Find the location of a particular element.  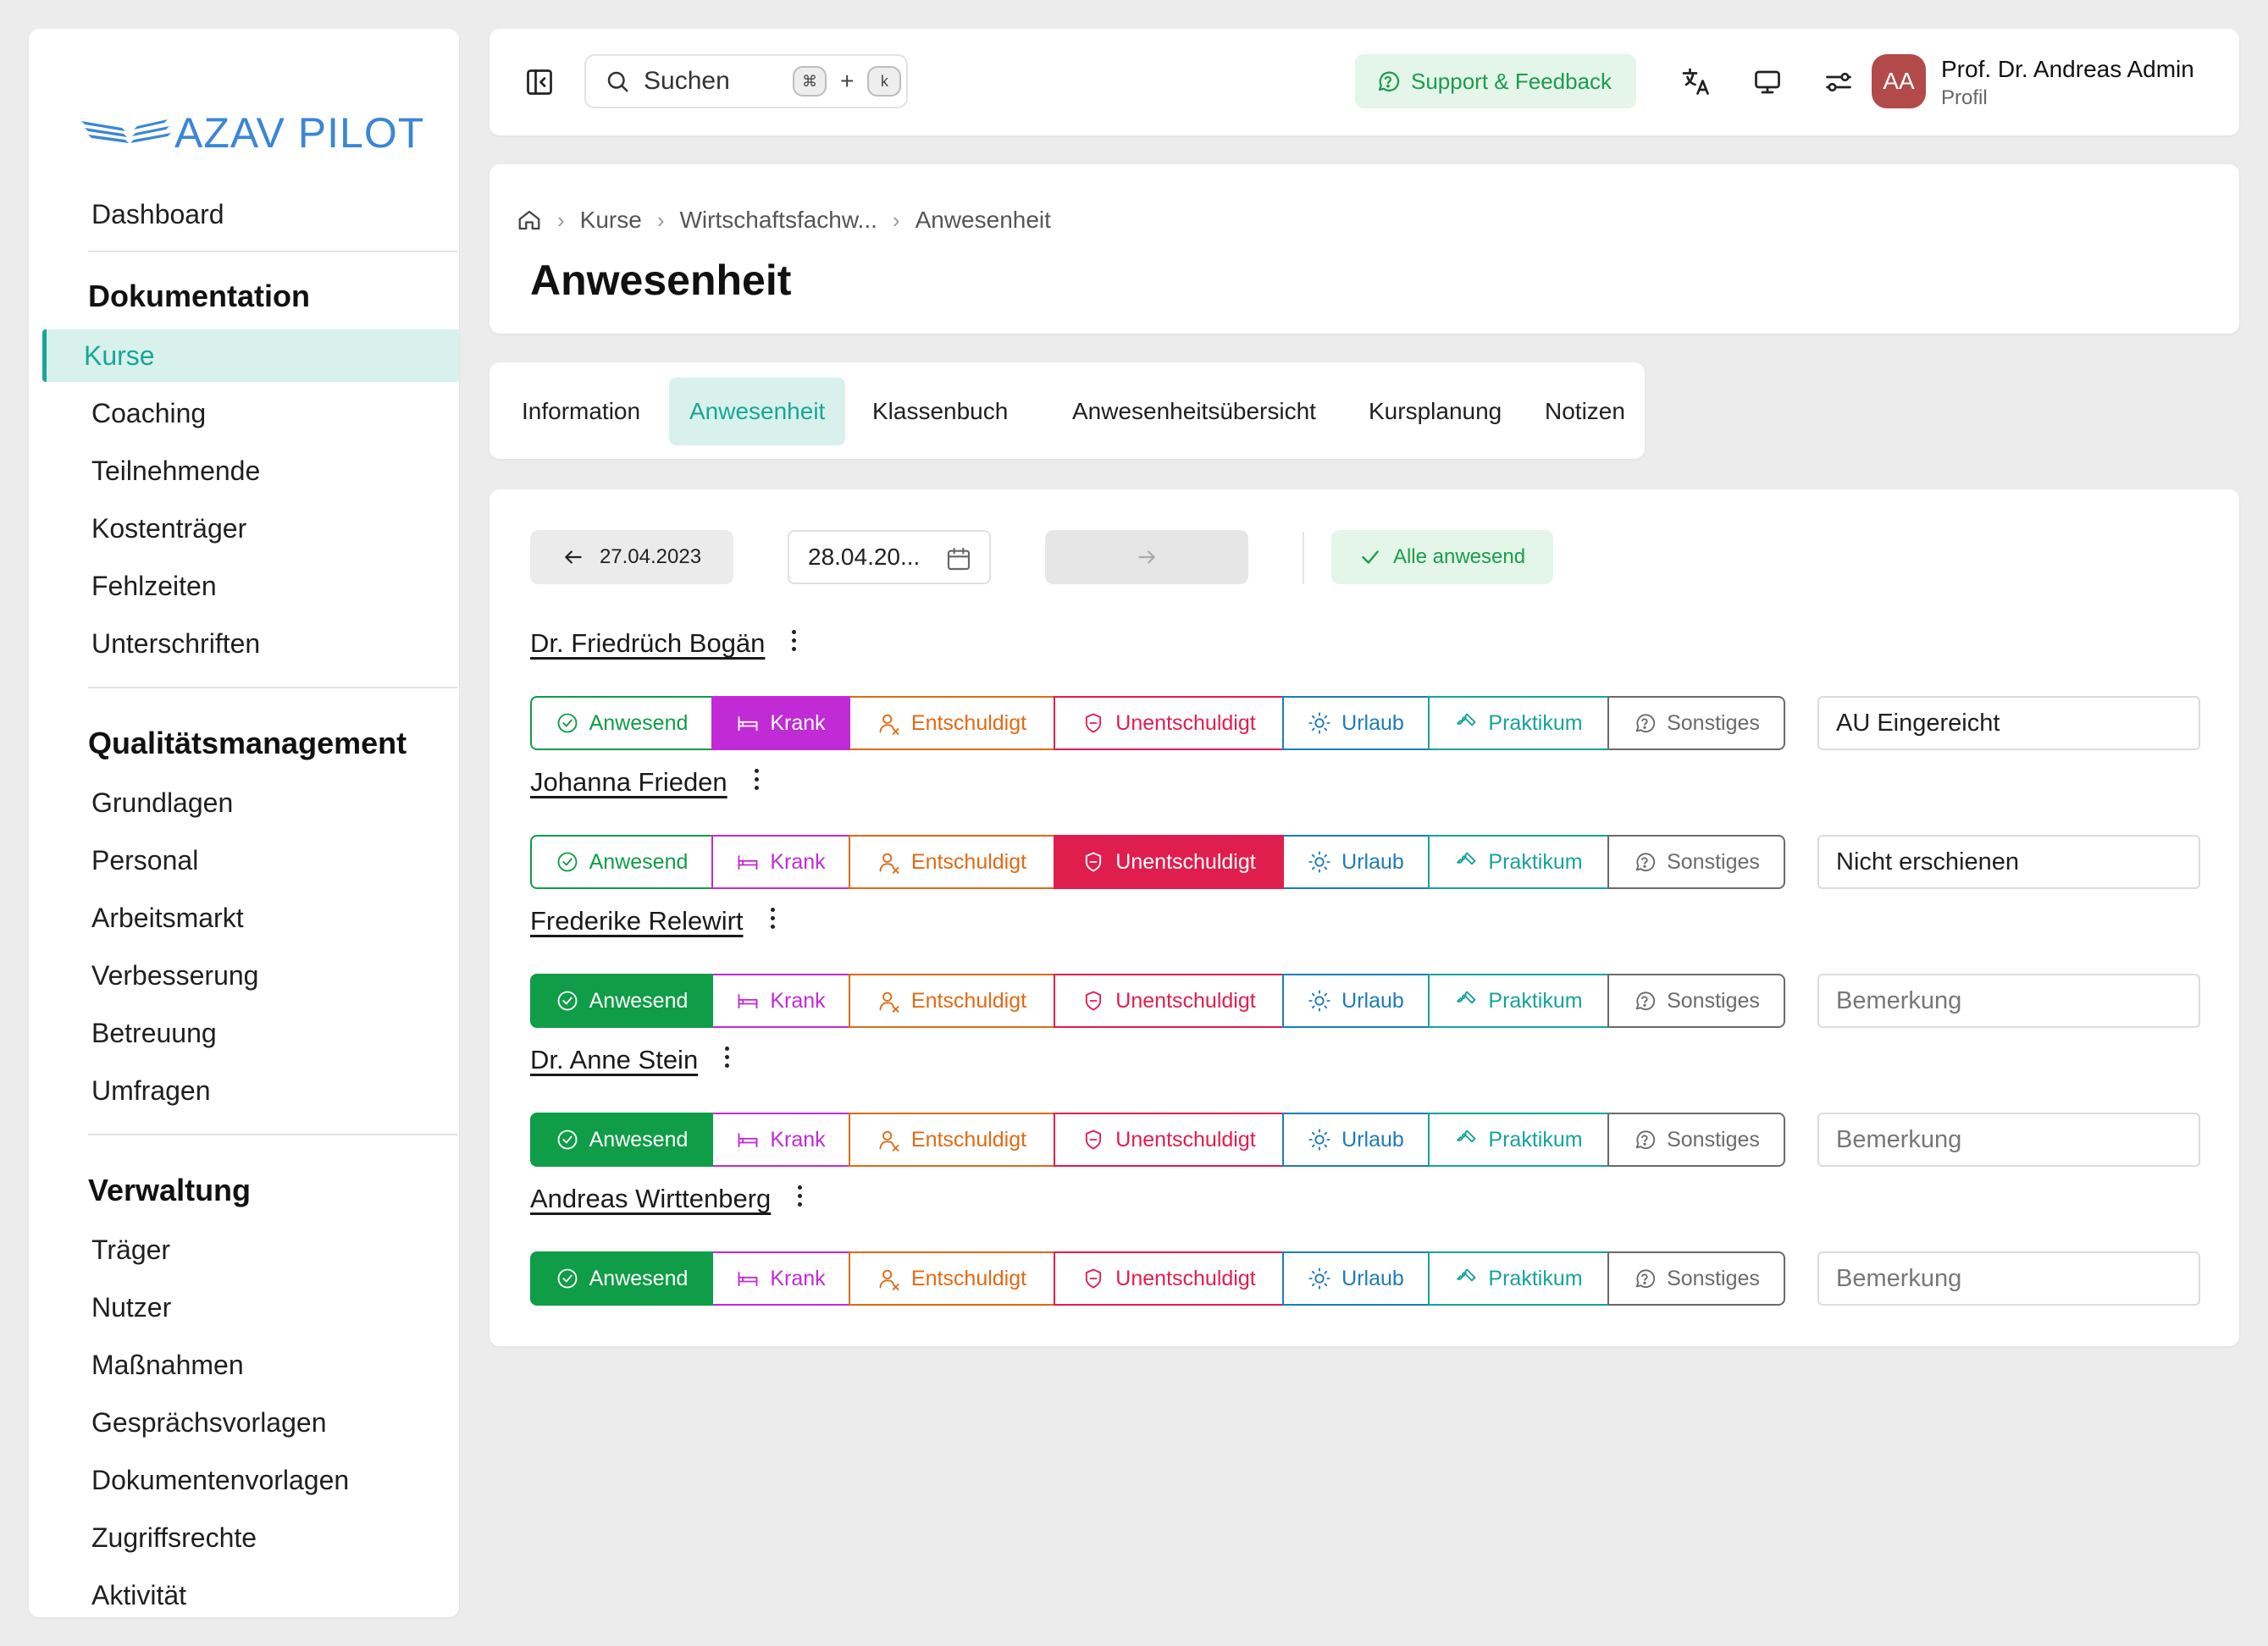

sidebar-toggle-button is located at coordinates (540, 82).